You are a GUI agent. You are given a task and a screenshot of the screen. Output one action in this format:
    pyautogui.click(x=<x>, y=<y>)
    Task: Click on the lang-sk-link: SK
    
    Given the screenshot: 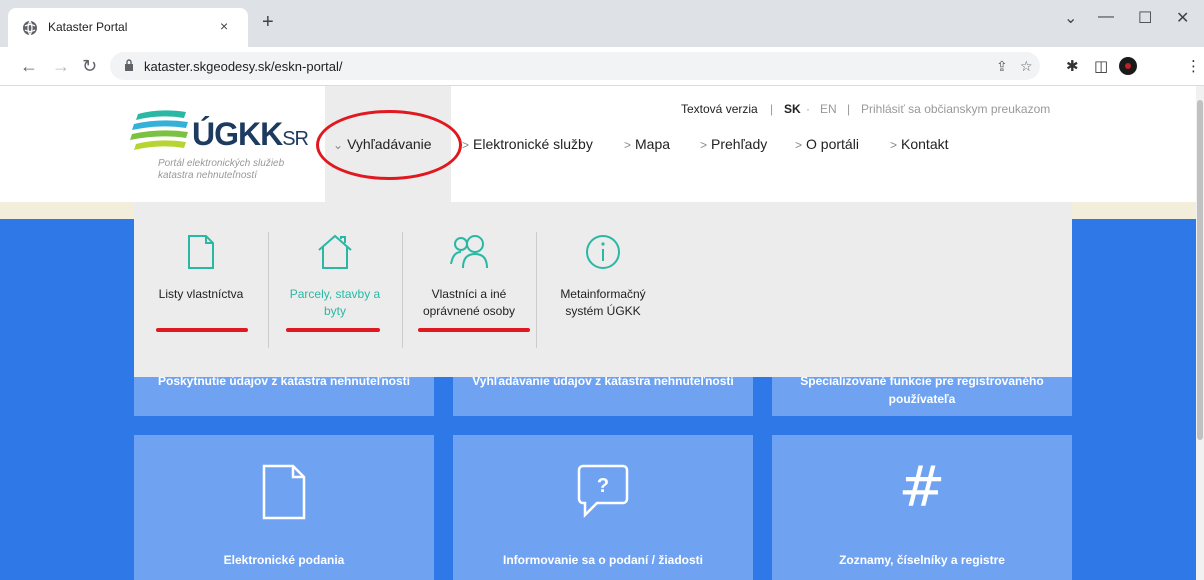 What is the action you would take?
    pyautogui.click(x=792, y=109)
    